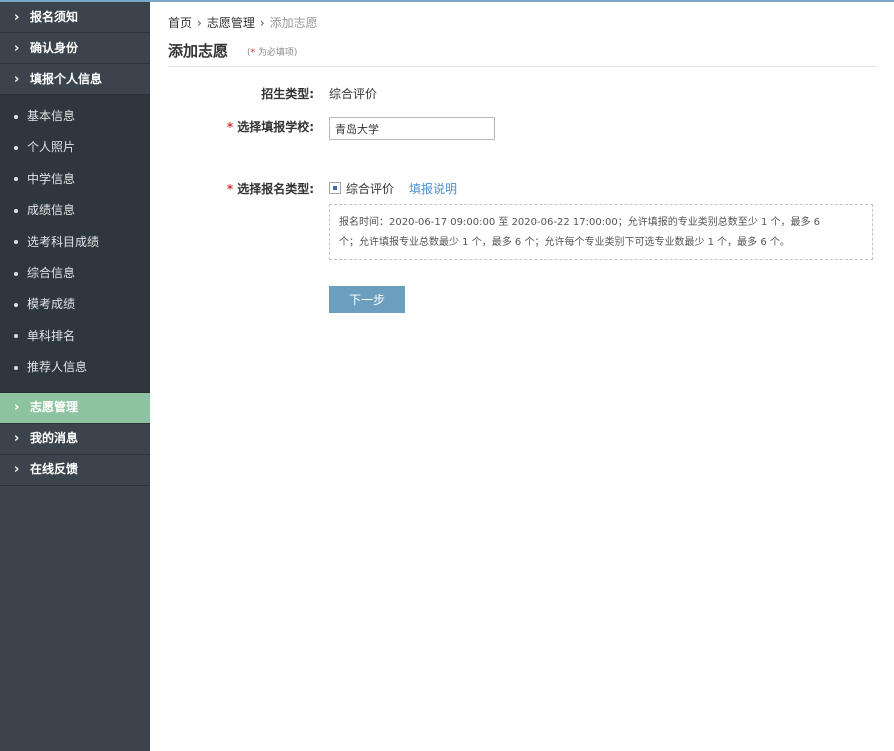 The image size is (894, 751). I want to click on sidebar-subitem-label: 选考科目成绩, so click(63, 241).